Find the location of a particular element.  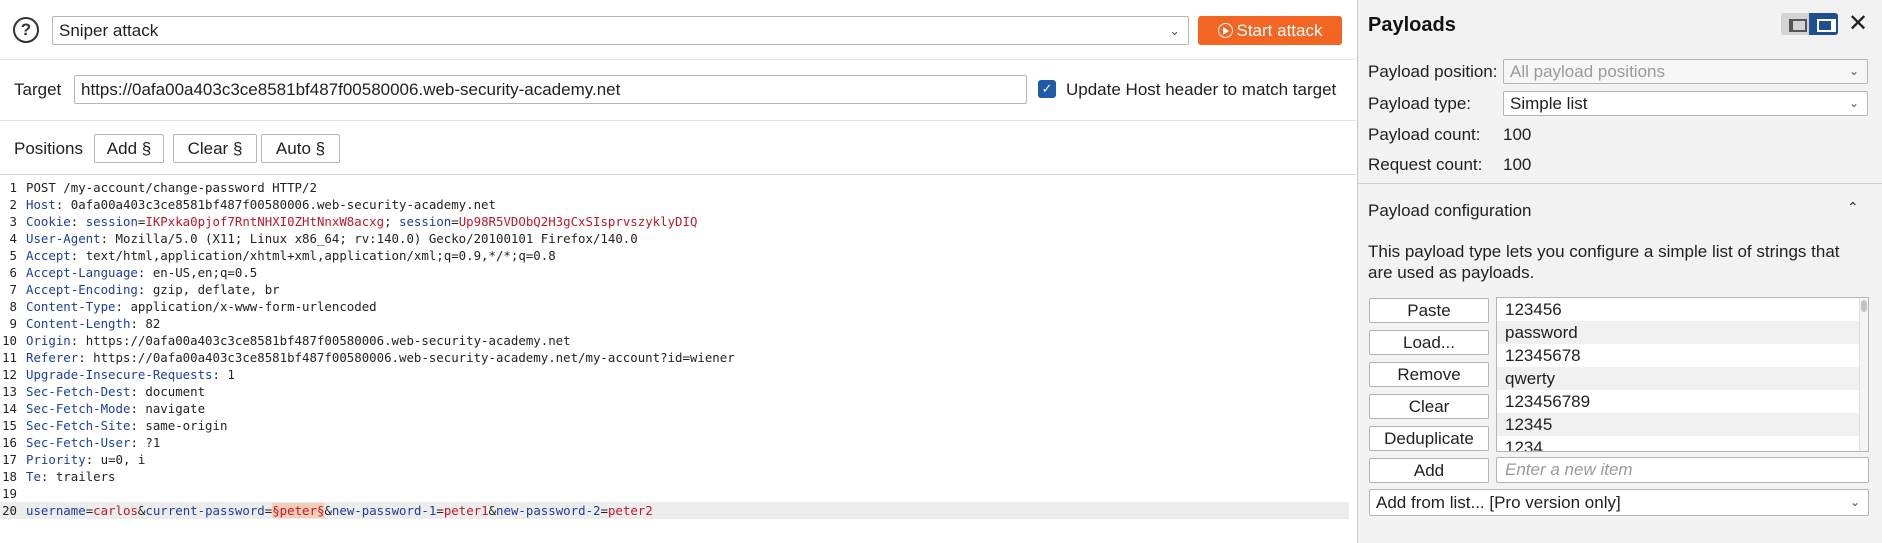

add-item-button: Add is located at coordinates (1429, 470).